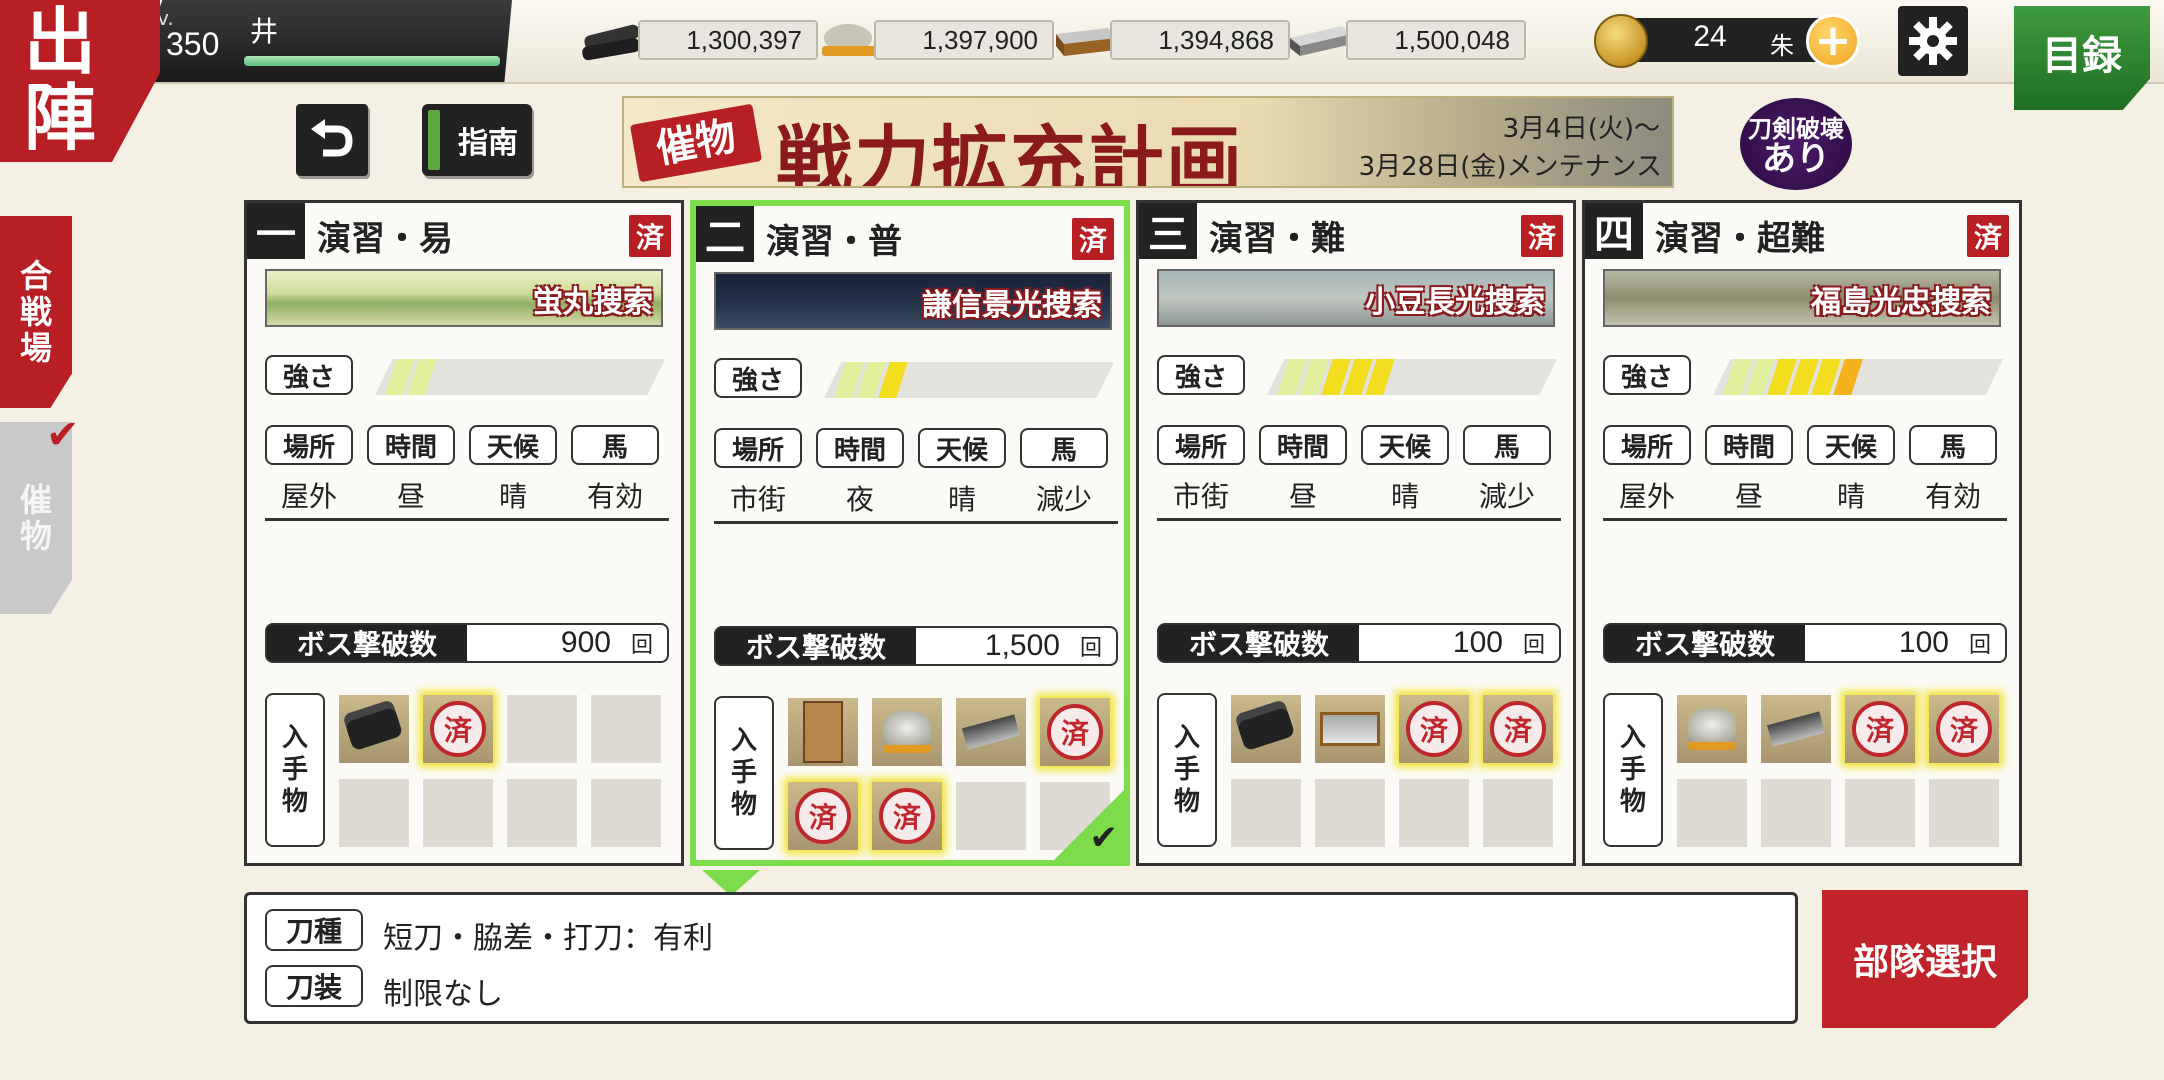 The image size is (2164, 1080). What do you see at coordinates (276, 231) in the screenshot?
I see `stage-number: 一` at bounding box center [276, 231].